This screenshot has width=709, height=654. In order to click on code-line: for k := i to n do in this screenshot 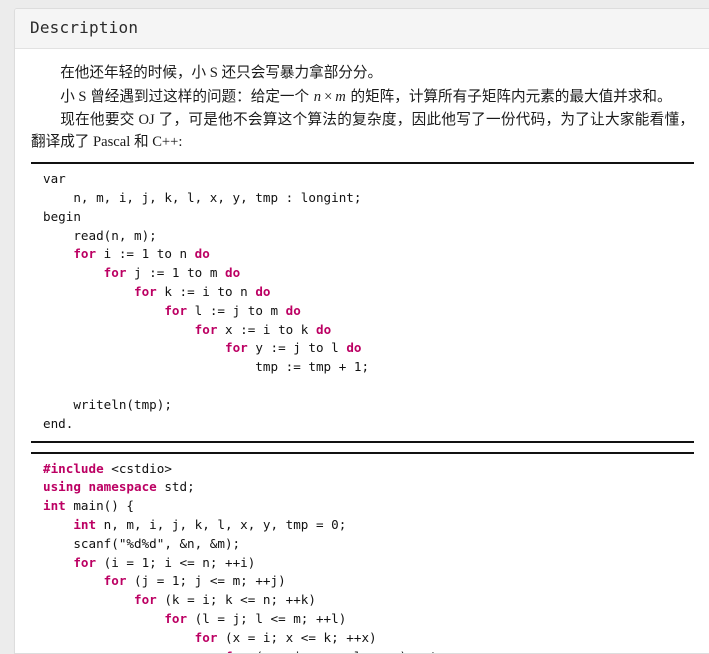, I will do `click(157, 291)`.